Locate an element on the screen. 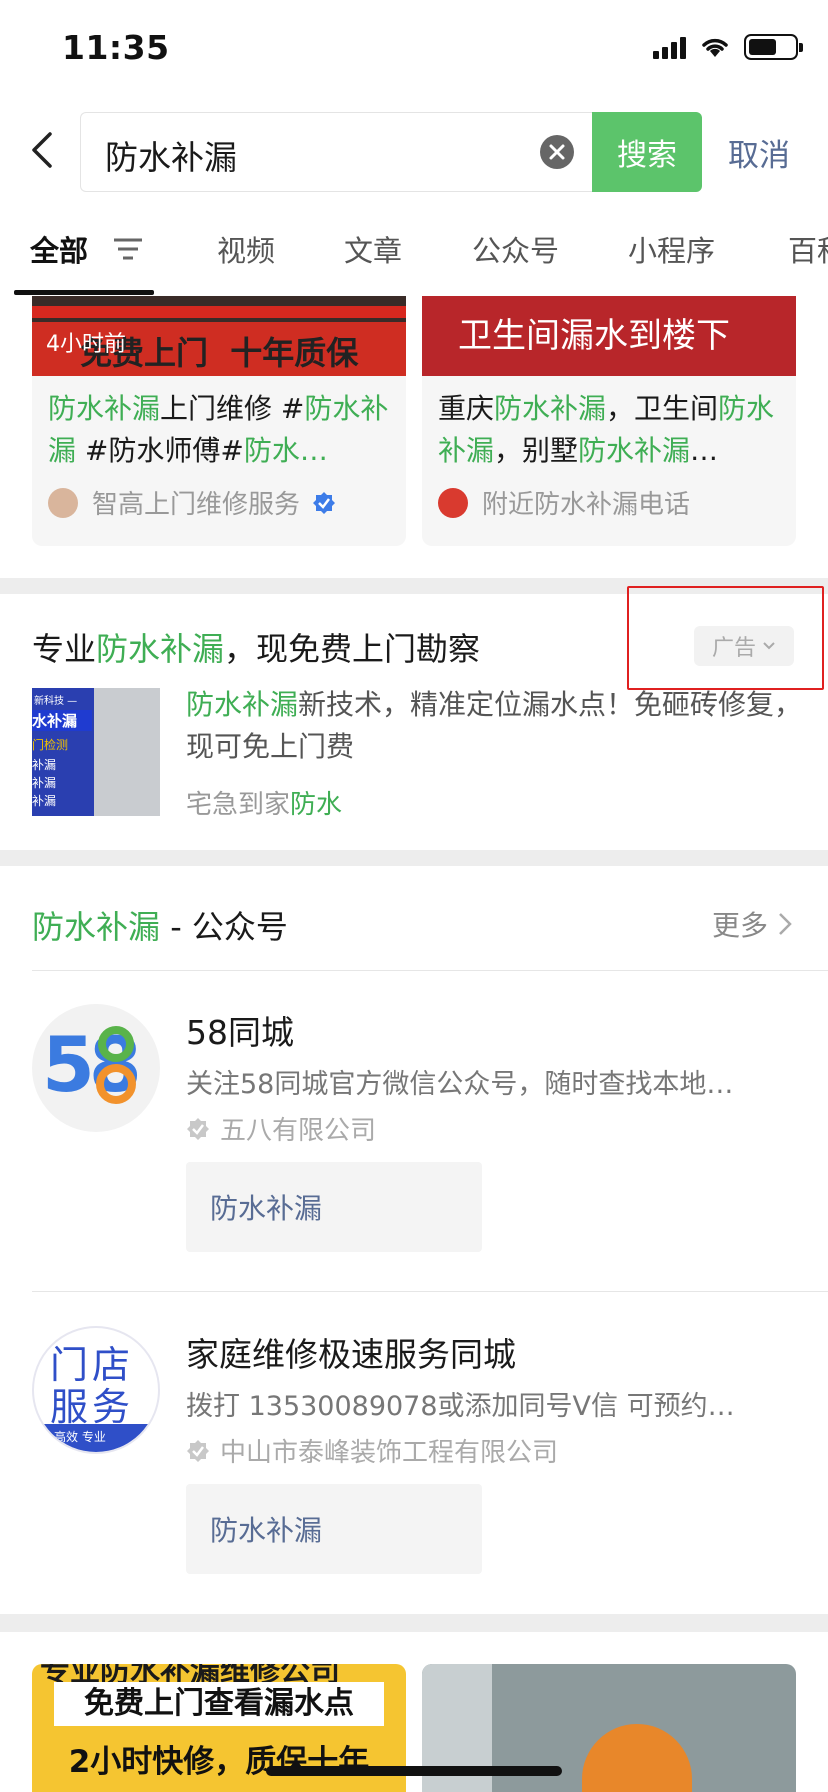 The image size is (828, 1792). video-author: 附近防水补漏电话 is located at coordinates (564, 502).